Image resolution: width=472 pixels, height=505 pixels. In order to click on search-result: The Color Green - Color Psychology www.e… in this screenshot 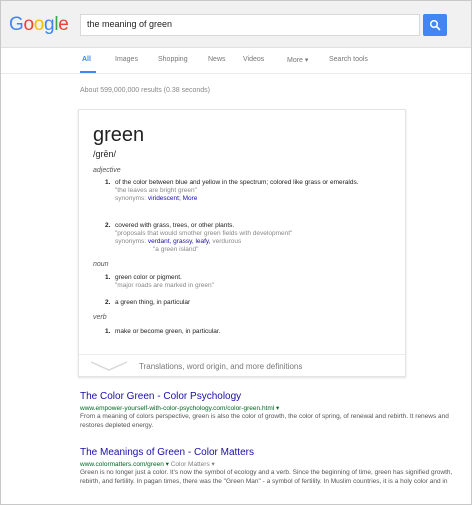, I will do `click(270, 410)`.